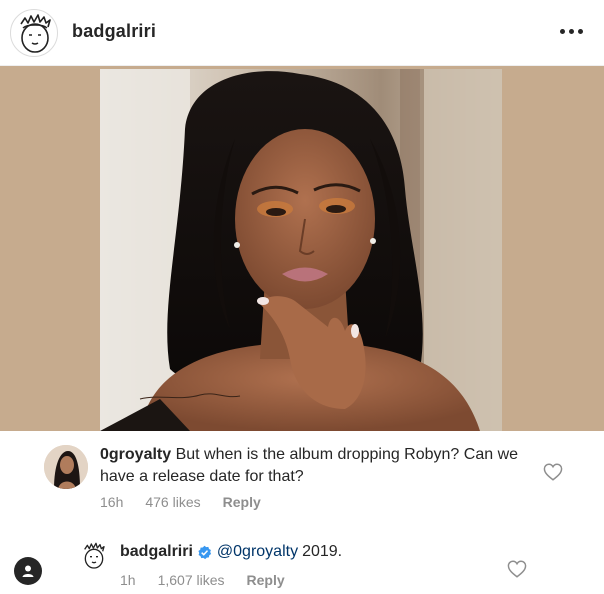  What do you see at coordinates (128, 580) in the screenshot?
I see `reply-time: 1h` at bounding box center [128, 580].